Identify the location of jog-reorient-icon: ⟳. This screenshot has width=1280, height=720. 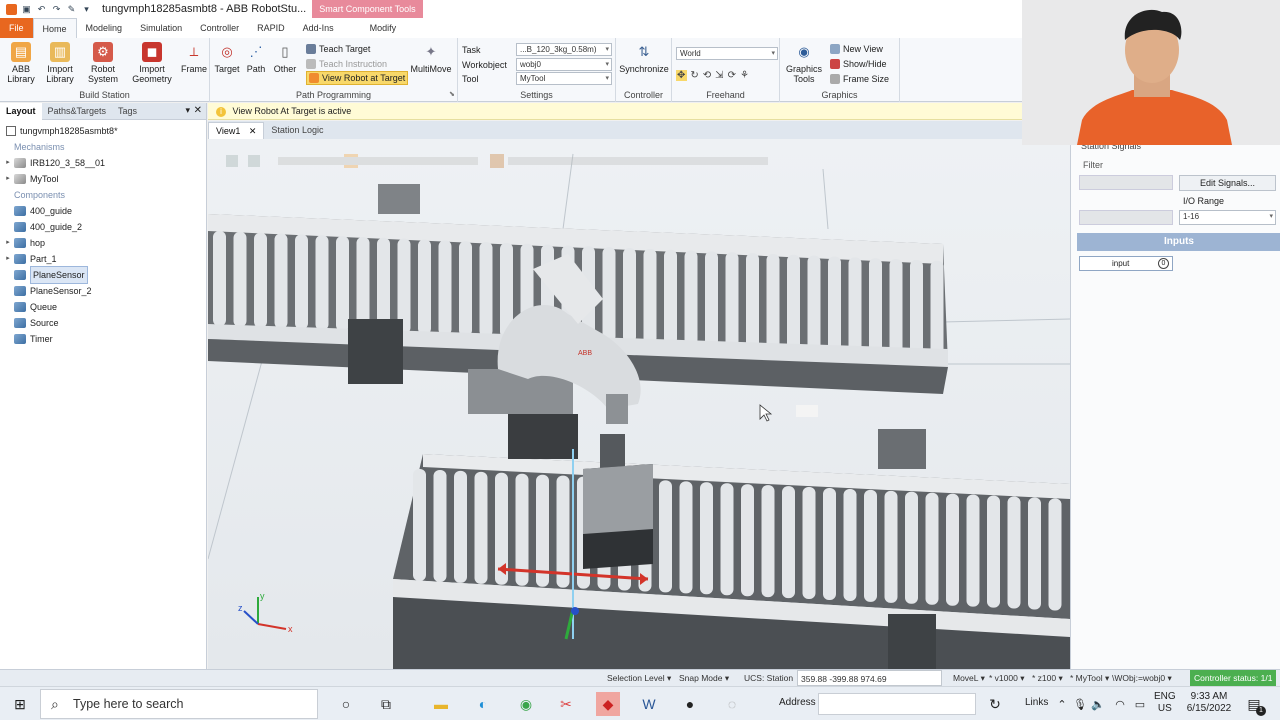
(732, 75).